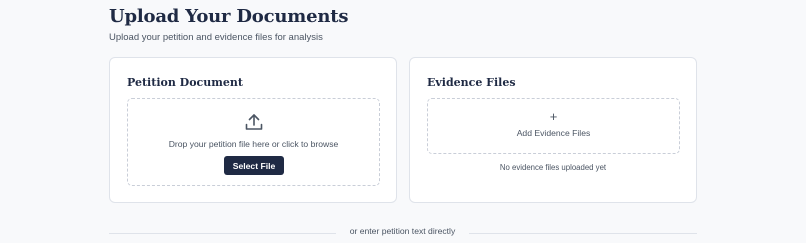 Image resolution: width=806 pixels, height=243 pixels. Describe the element at coordinates (185, 82) in the screenshot. I see `petition-card-title: Petition Document` at that location.